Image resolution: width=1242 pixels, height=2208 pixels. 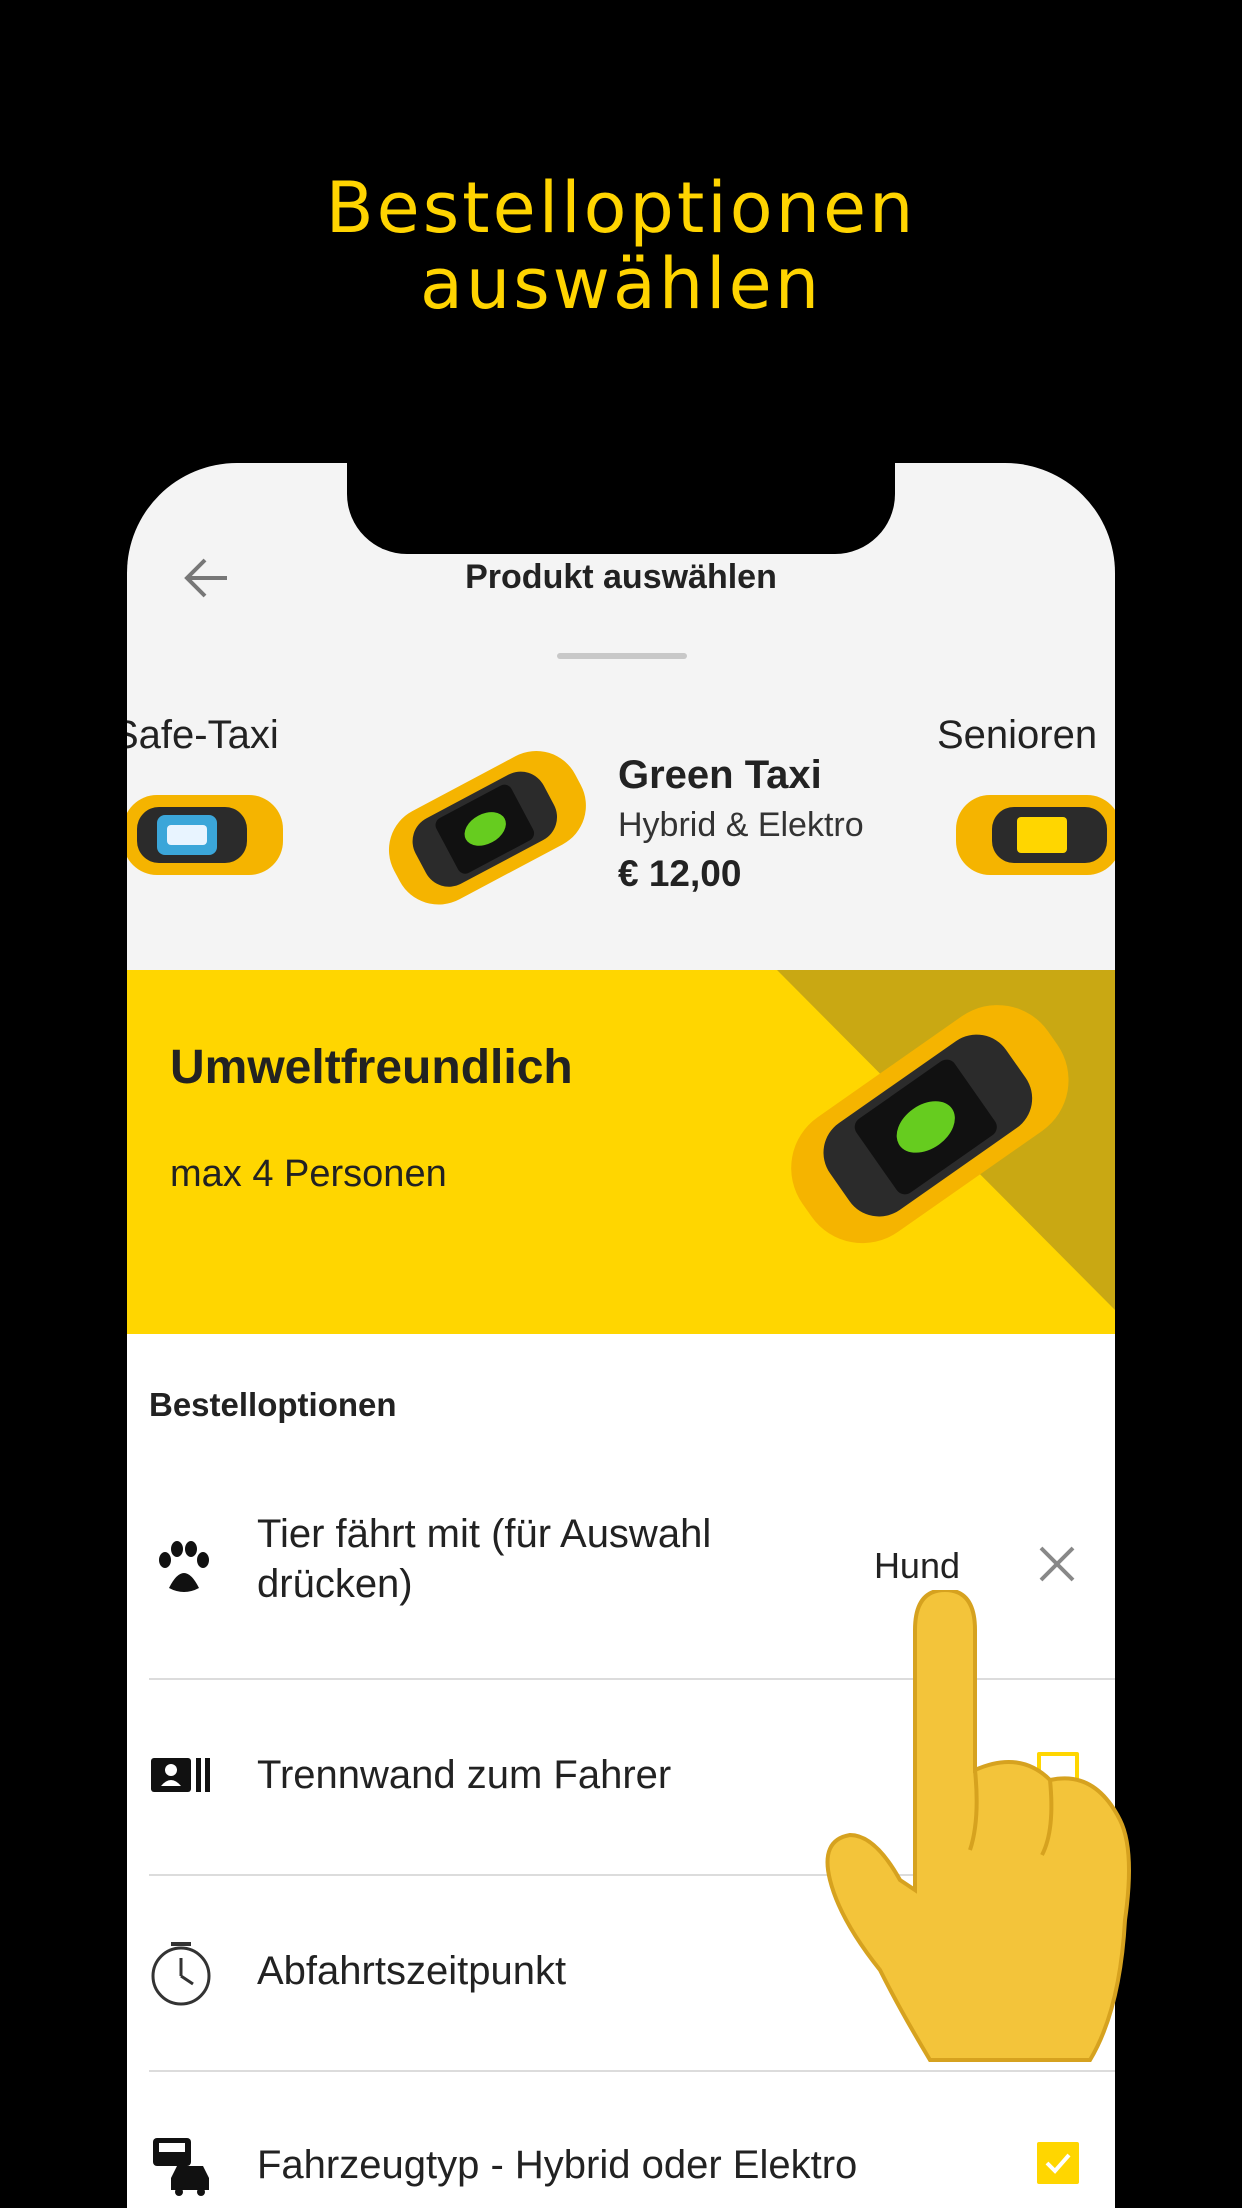 What do you see at coordinates (557, 2165) in the screenshot?
I see `option-vehicle-type-label: Fahrzeugtyp - Hybrid oder Elektro` at bounding box center [557, 2165].